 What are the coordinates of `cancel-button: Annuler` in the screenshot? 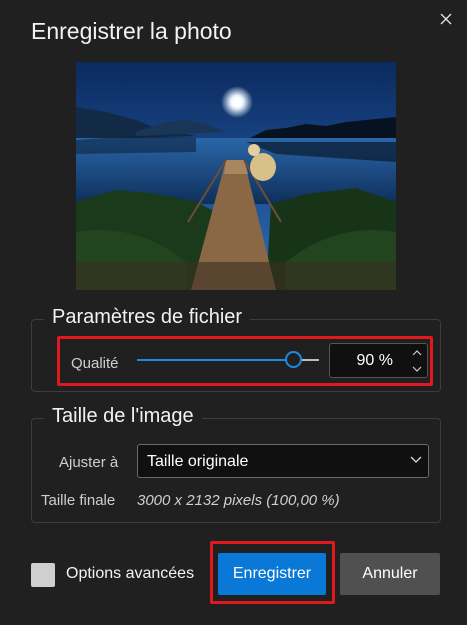 It's located at (390, 574).